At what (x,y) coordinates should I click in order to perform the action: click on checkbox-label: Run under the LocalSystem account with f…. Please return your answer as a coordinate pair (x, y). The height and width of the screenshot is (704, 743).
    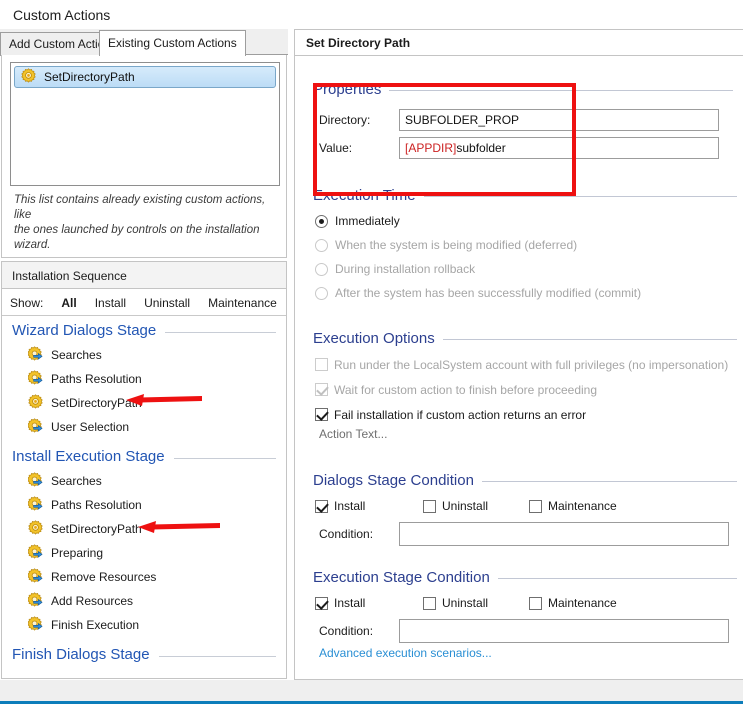
    Looking at the image, I should click on (531, 364).